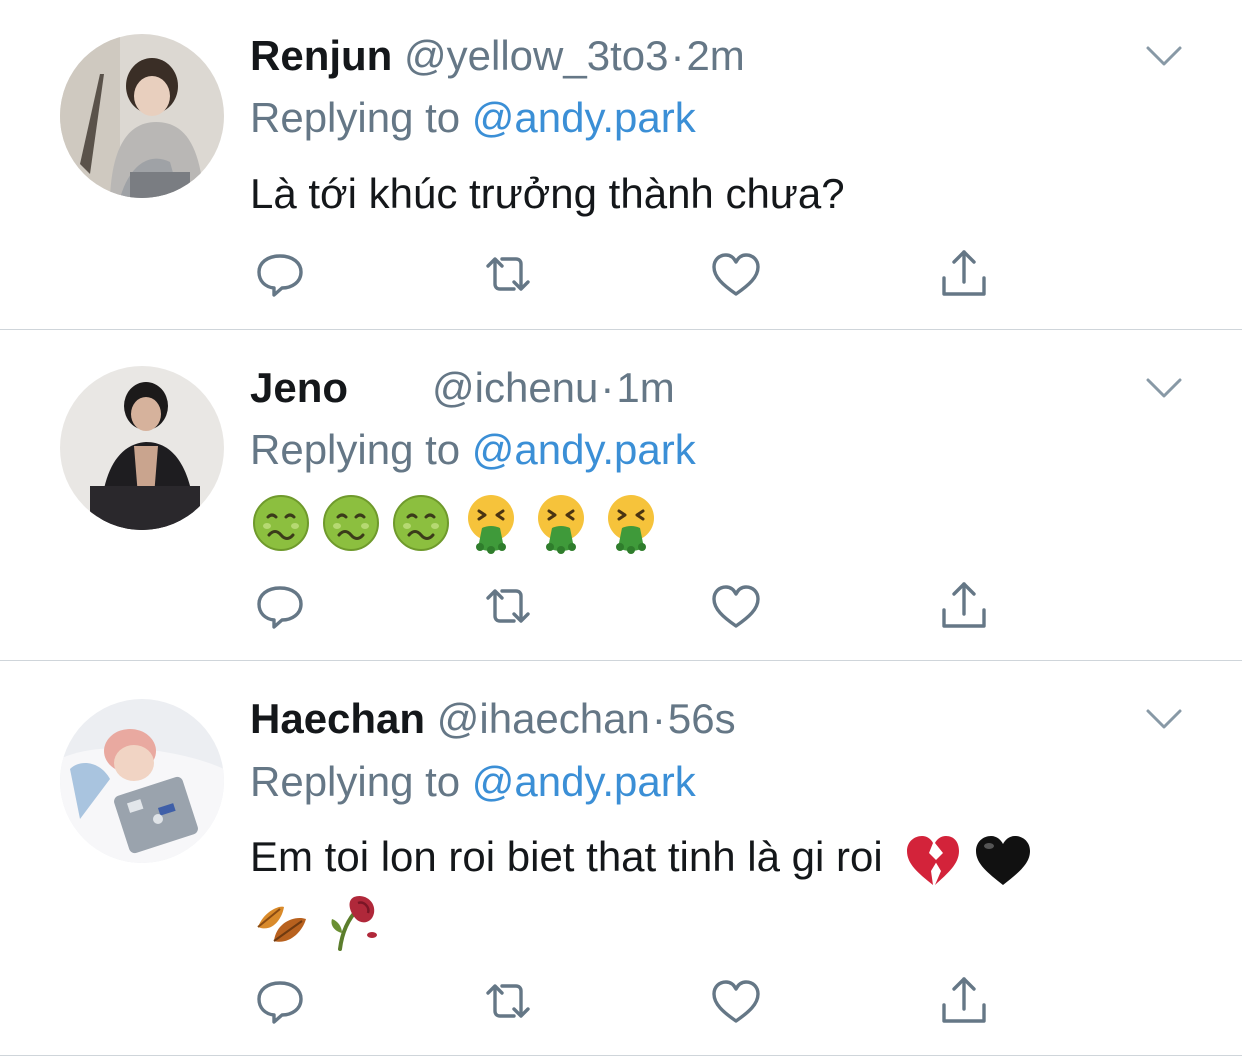 Image resolution: width=1242 pixels, height=1057 pixels. Describe the element at coordinates (933, 860) in the screenshot. I see `broken-heart-emoji` at that location.